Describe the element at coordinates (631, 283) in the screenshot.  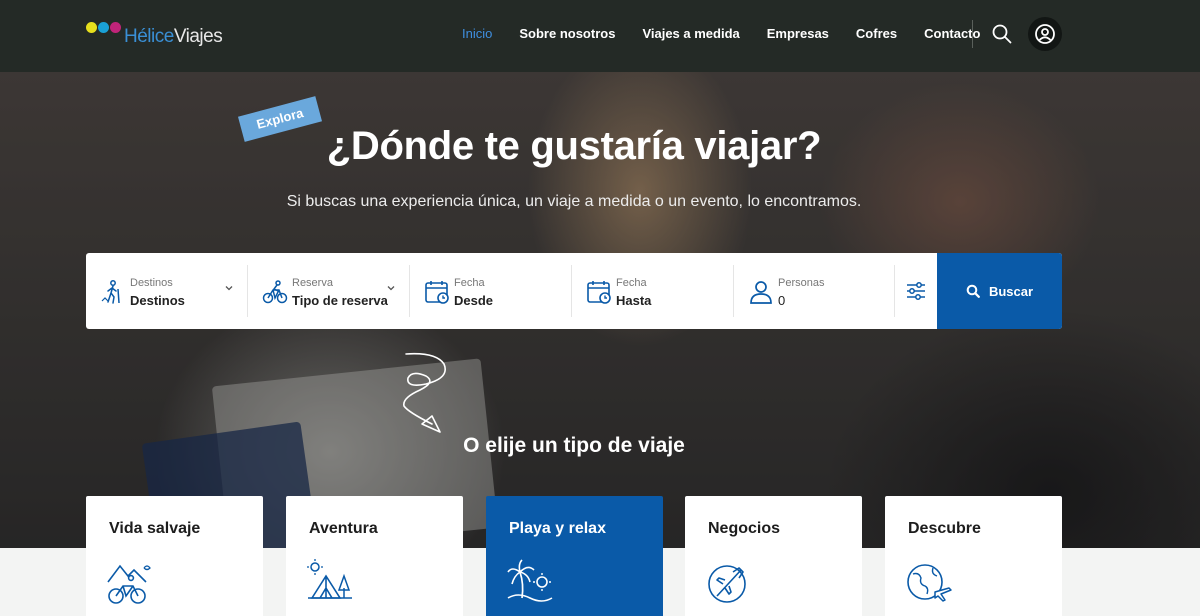
I see `fecha-hasta-label: Fecha` at that location.